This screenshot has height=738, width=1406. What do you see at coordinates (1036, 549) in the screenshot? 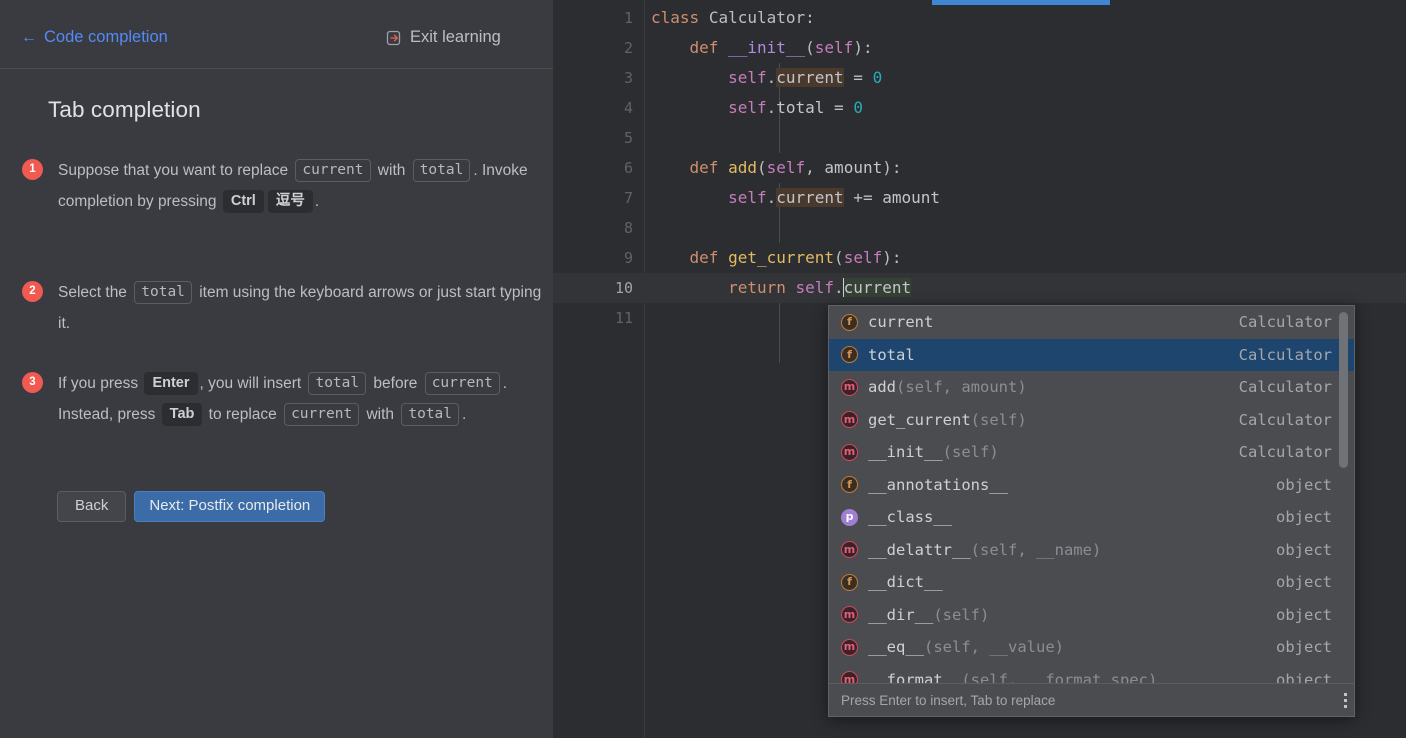
I see `completion-item-params: (self, __name)` at bounding box center [1036, 549].